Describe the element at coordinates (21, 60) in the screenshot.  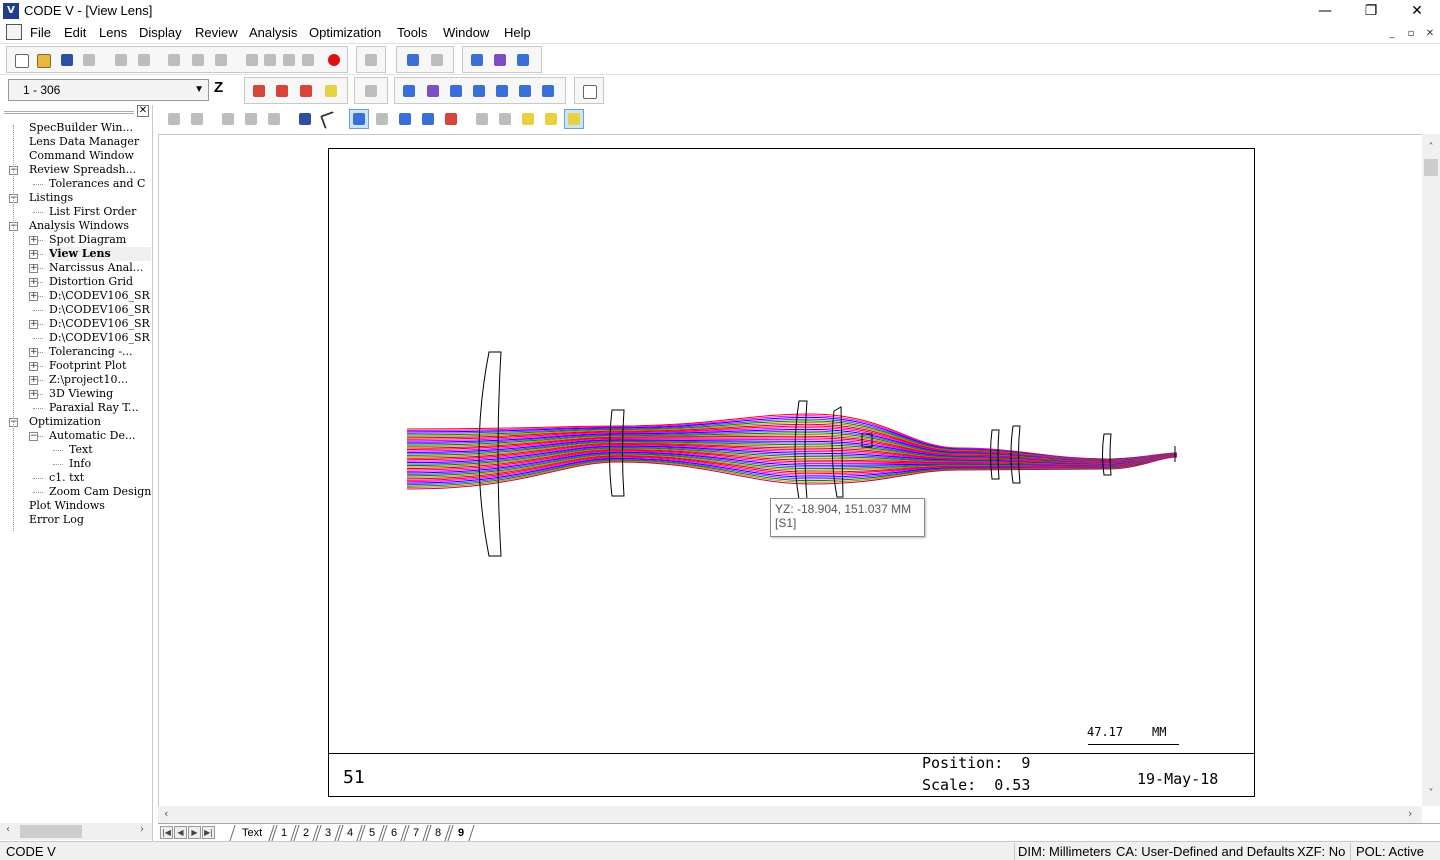
I see `new-file-icon` at that location.